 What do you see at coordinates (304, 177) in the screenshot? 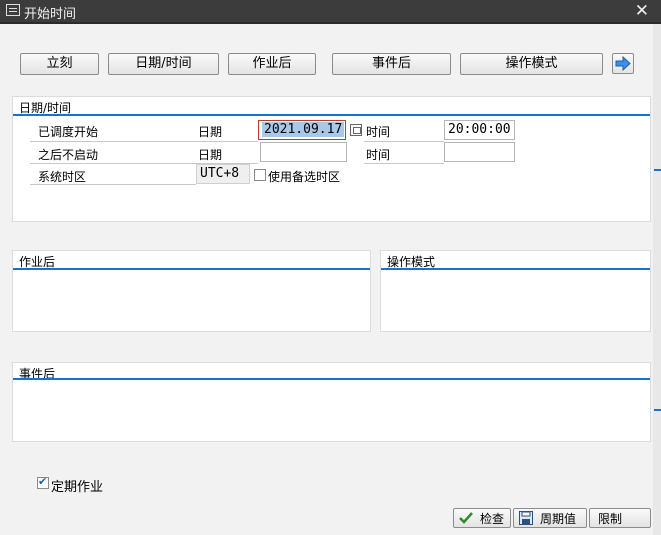
I see `use-alt-timezone-label: 使用备选时区` at bounding box center [304, 177].